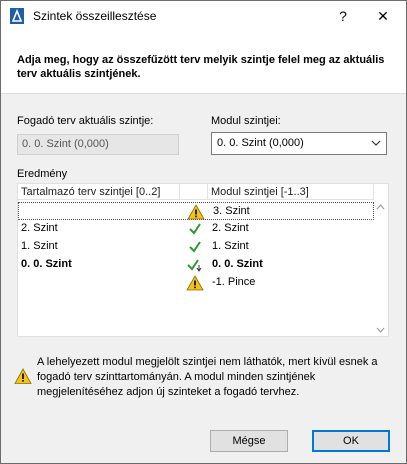 The height and width of the screenshot is (464, 407). What do you see at coordinates (194, 192) in the screenshot?
I see `column-header-status` at bounding box center [194, 192].